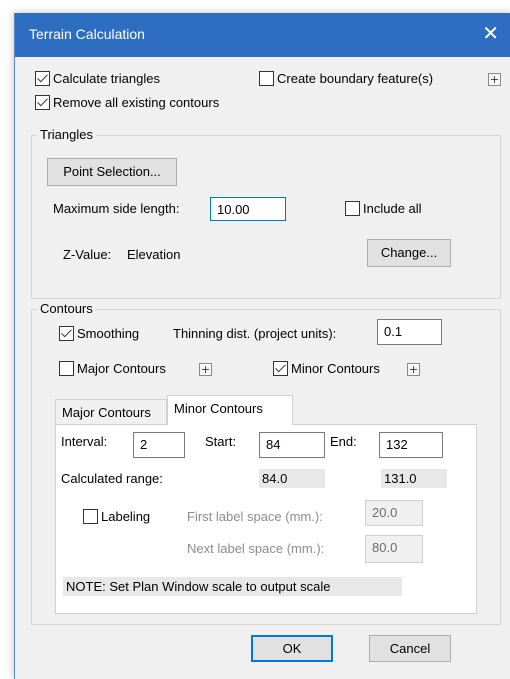  Describe the element at coordinates (280, 368) in the screenshot. I see `minor-contours-checkbox` at that location.